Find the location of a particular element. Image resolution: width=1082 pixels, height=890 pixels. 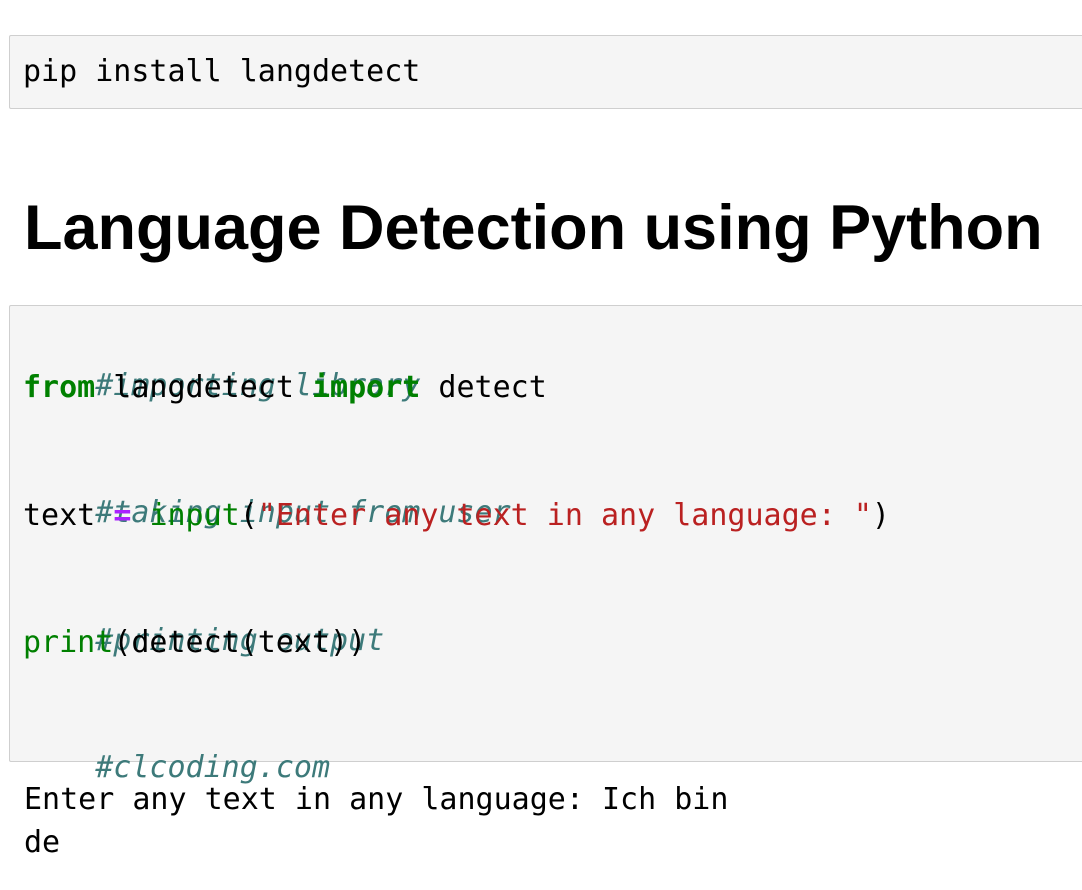

paren-open: ( is located at coordinates (248, 515).